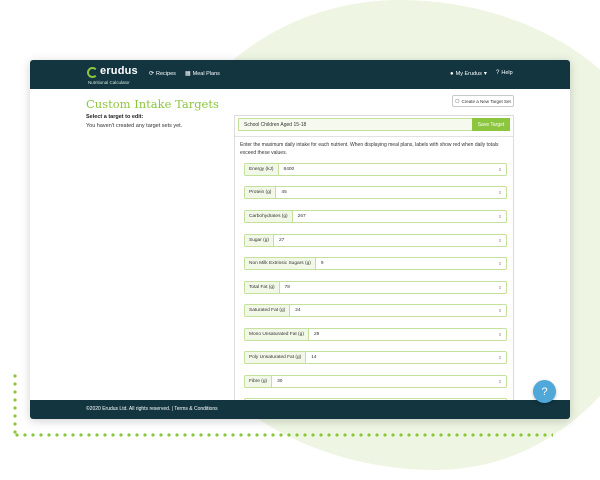  I want to click on field-input: 30, so click(383, 381).